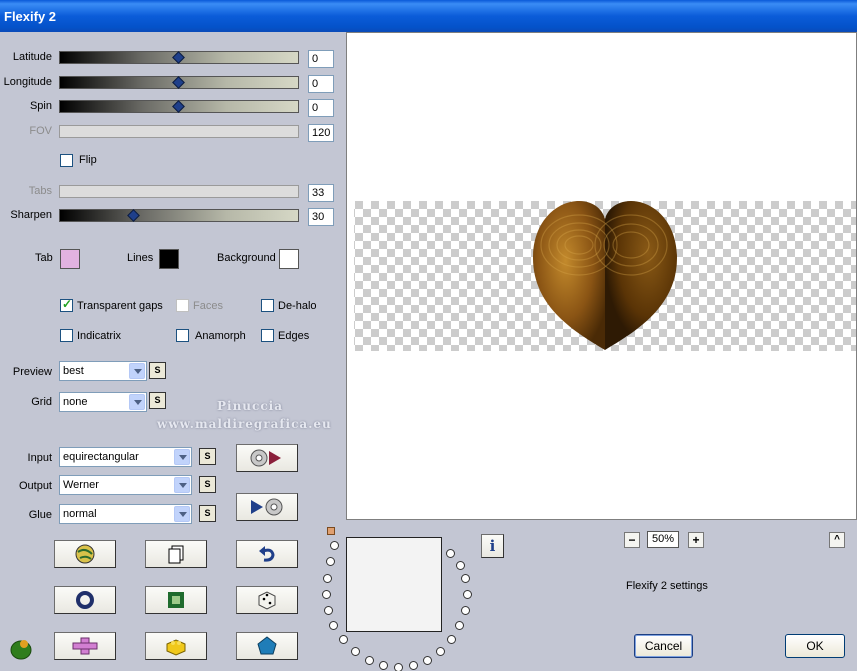  Describe the element at coordinates (207, 456) in the screenshot. I see `input-s-button: S` at that location.